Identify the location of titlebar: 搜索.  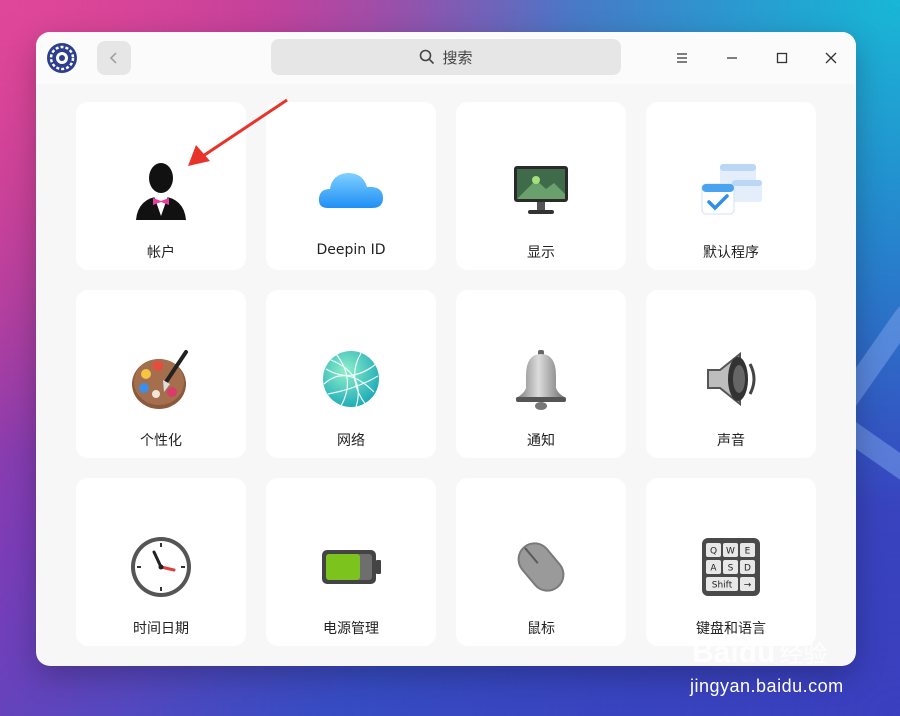
(446, 58).